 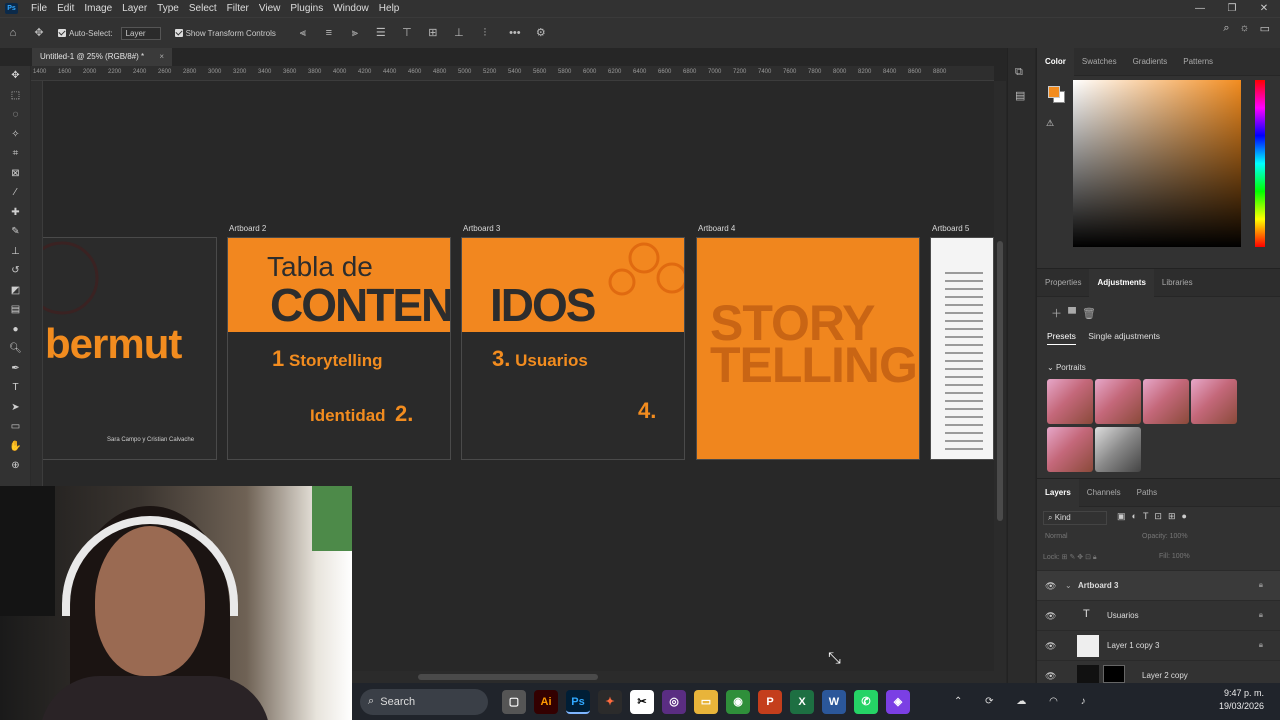 What do you see at coordinates (39, 8) in the screenshot?
I see `menu-file: File` at bounding box center [39, 8].